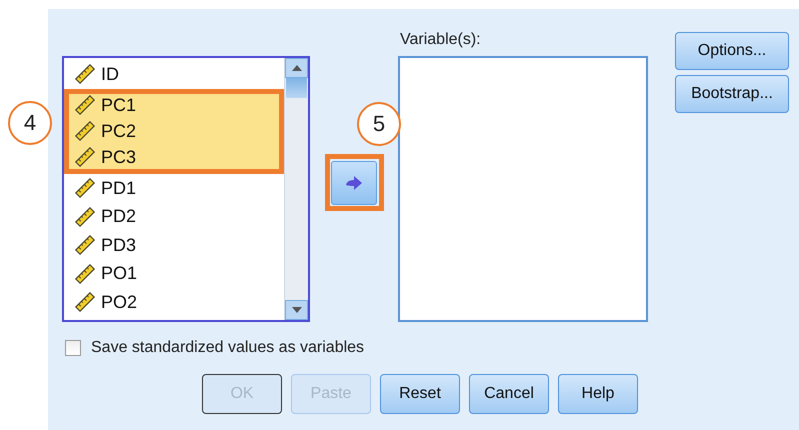 The height and width of the screenshot is (430, 799). What do you see at coordinates (174, 188) in the screenshot?
I see `variable-item: PD1` at bounding box center [174, 188].